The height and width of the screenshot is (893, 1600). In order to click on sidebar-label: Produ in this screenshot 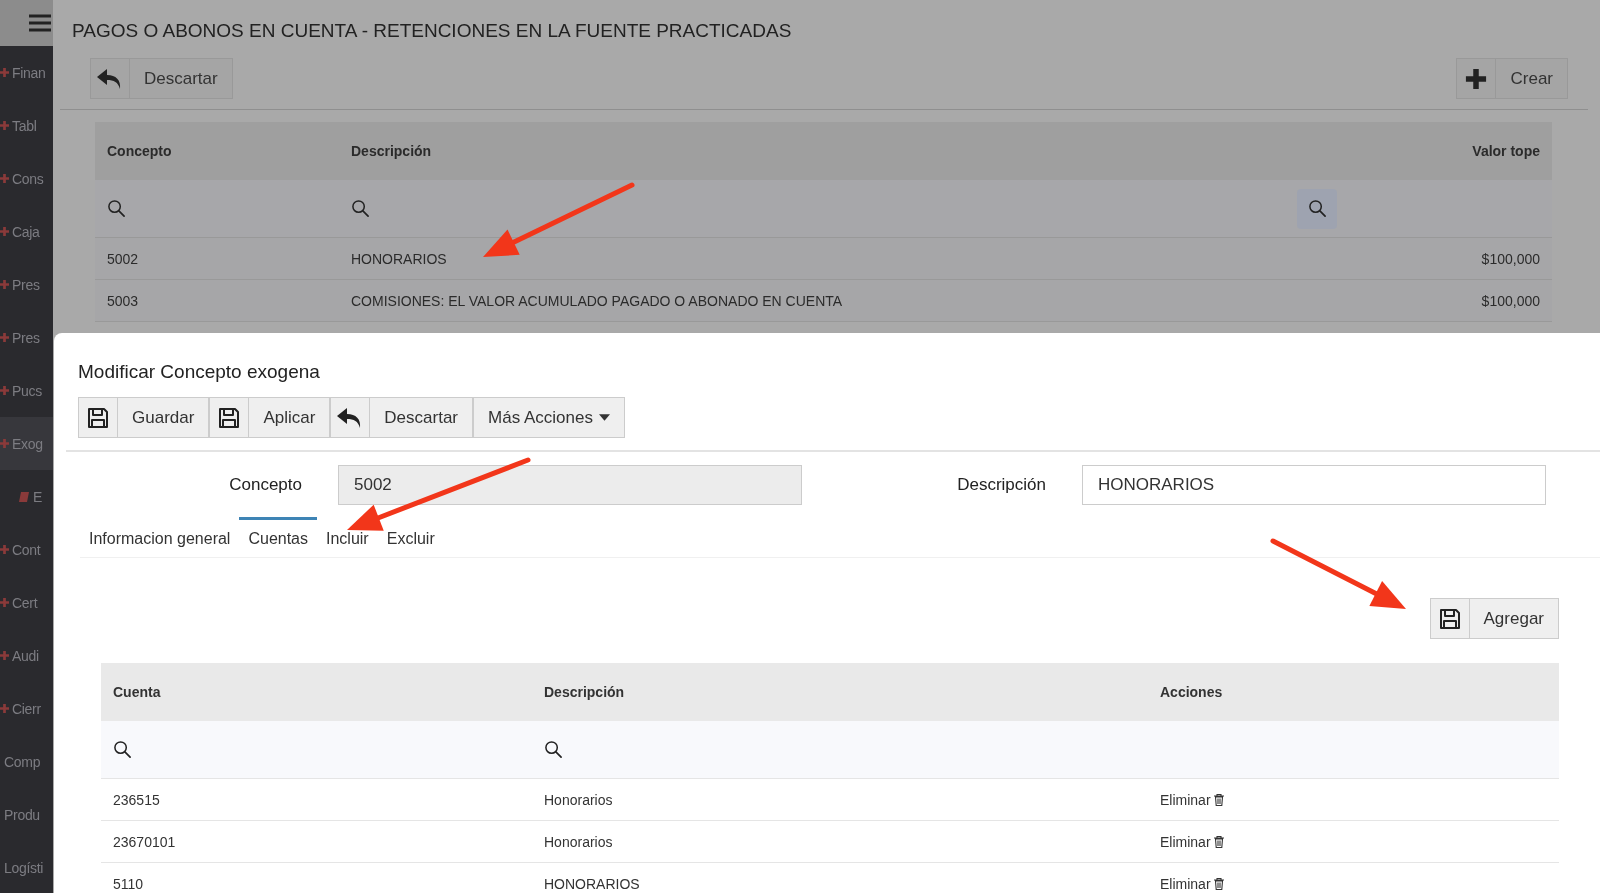, I will do `click(22, 814)`.